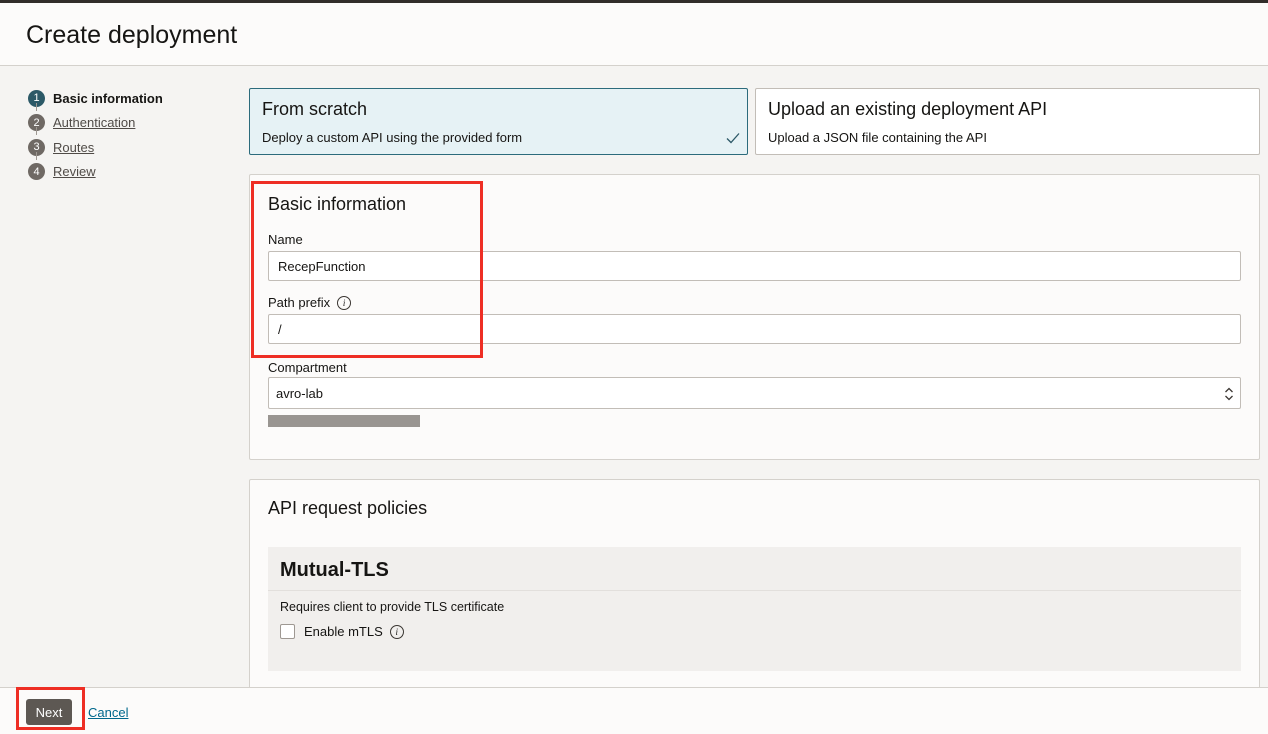  What do you see at coordinates (337, 204) in the screenshot?
I see `section-title: Basic information` at bounding box center [337, 204].